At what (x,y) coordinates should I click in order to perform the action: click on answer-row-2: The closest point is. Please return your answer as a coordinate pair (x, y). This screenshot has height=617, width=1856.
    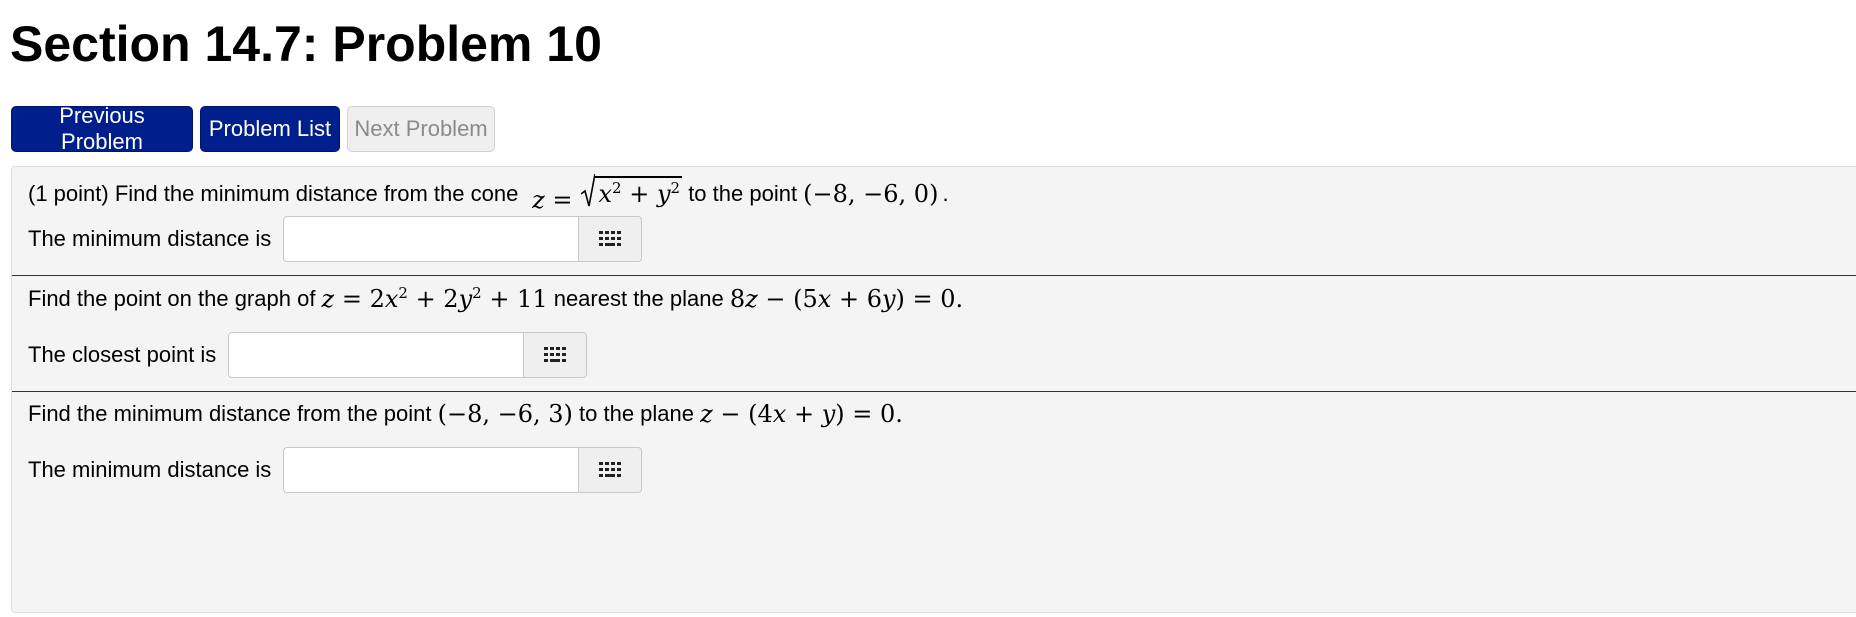
    Looking at the image, I should click on (308, 355).